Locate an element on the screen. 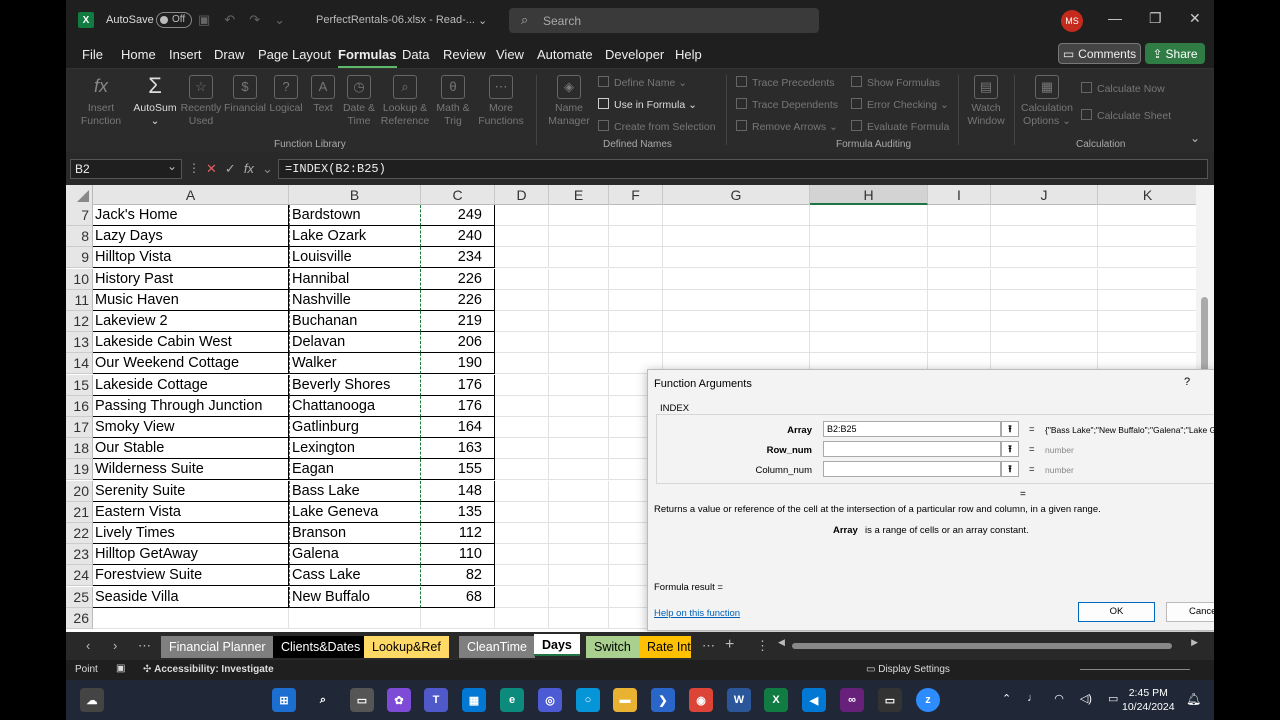 This screenshot has height=720, width=1280. search-input: ⌕ Search is located at coordinates (664, 20).